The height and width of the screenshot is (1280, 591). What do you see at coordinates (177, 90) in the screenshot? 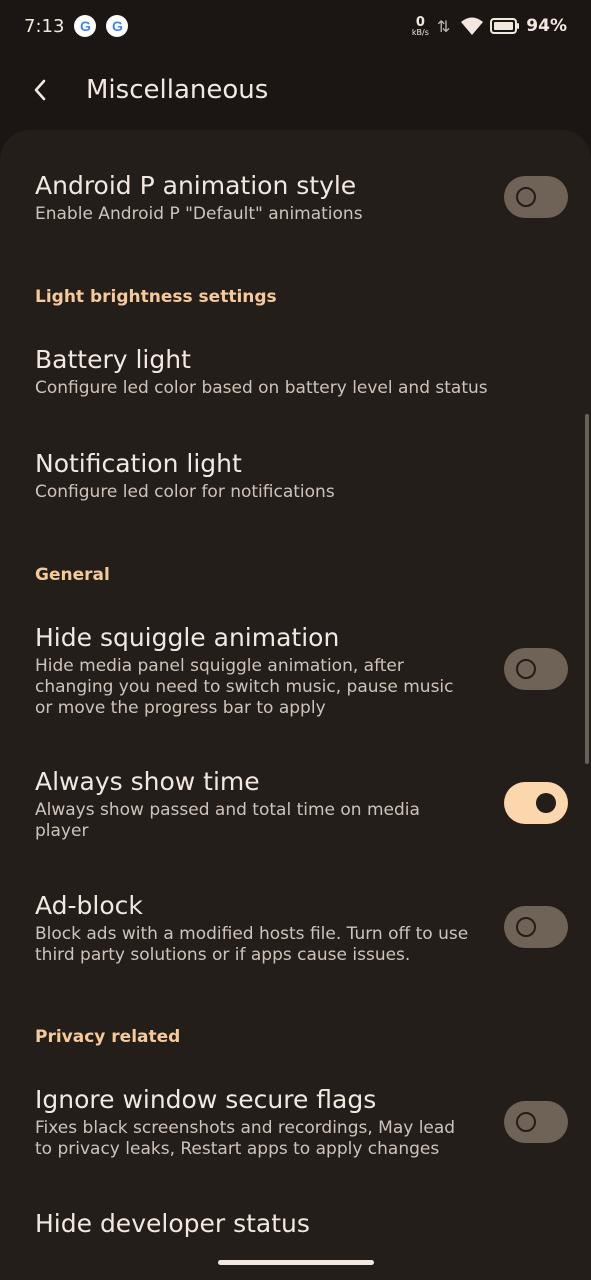
I see `page-title: Miscellaneous` at bounding box center [177, 90].